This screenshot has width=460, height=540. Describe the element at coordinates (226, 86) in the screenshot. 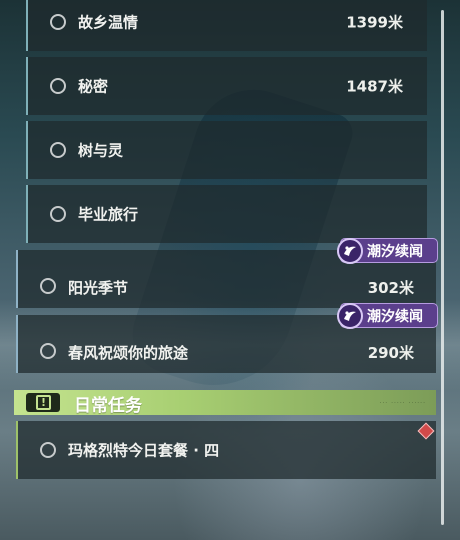

I see `quest-row: 秘密 1487米` at that location.